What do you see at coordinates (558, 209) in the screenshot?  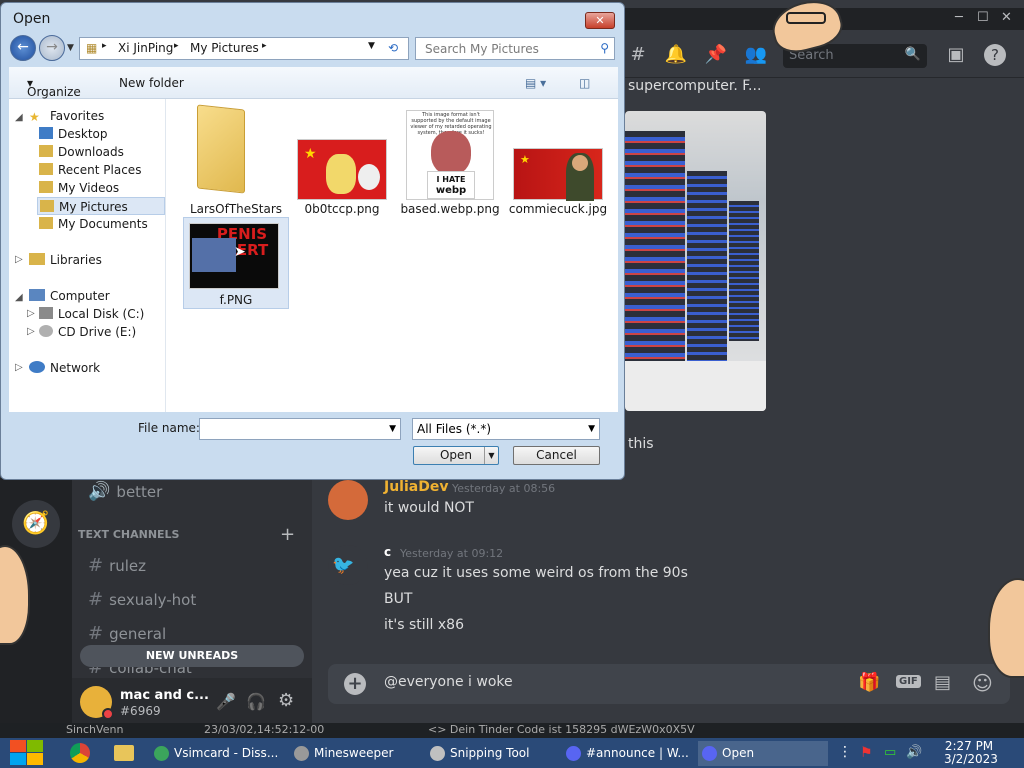 I see `file-label: commiecuck.jpg` at bounding box center [558, 209].